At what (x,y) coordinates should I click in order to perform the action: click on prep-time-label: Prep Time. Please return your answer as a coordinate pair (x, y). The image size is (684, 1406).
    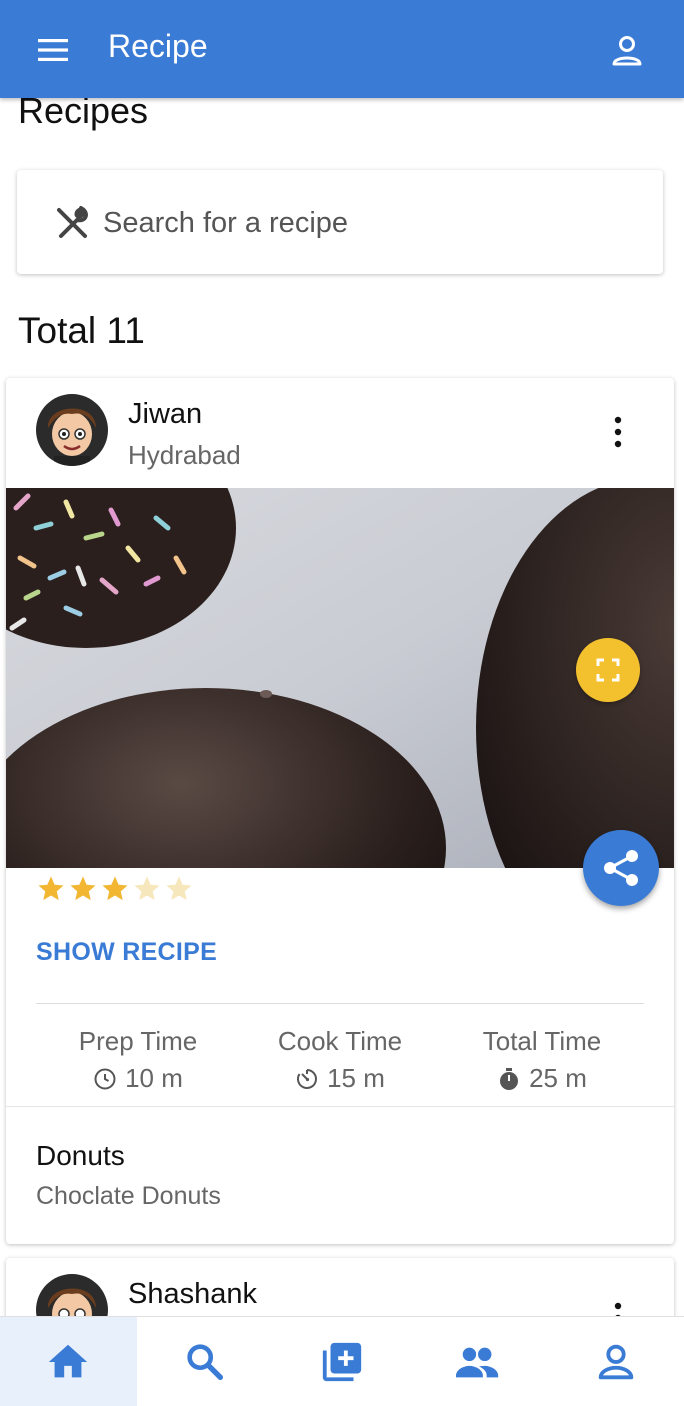
    Looking at the image, I should click on (138, 1041).